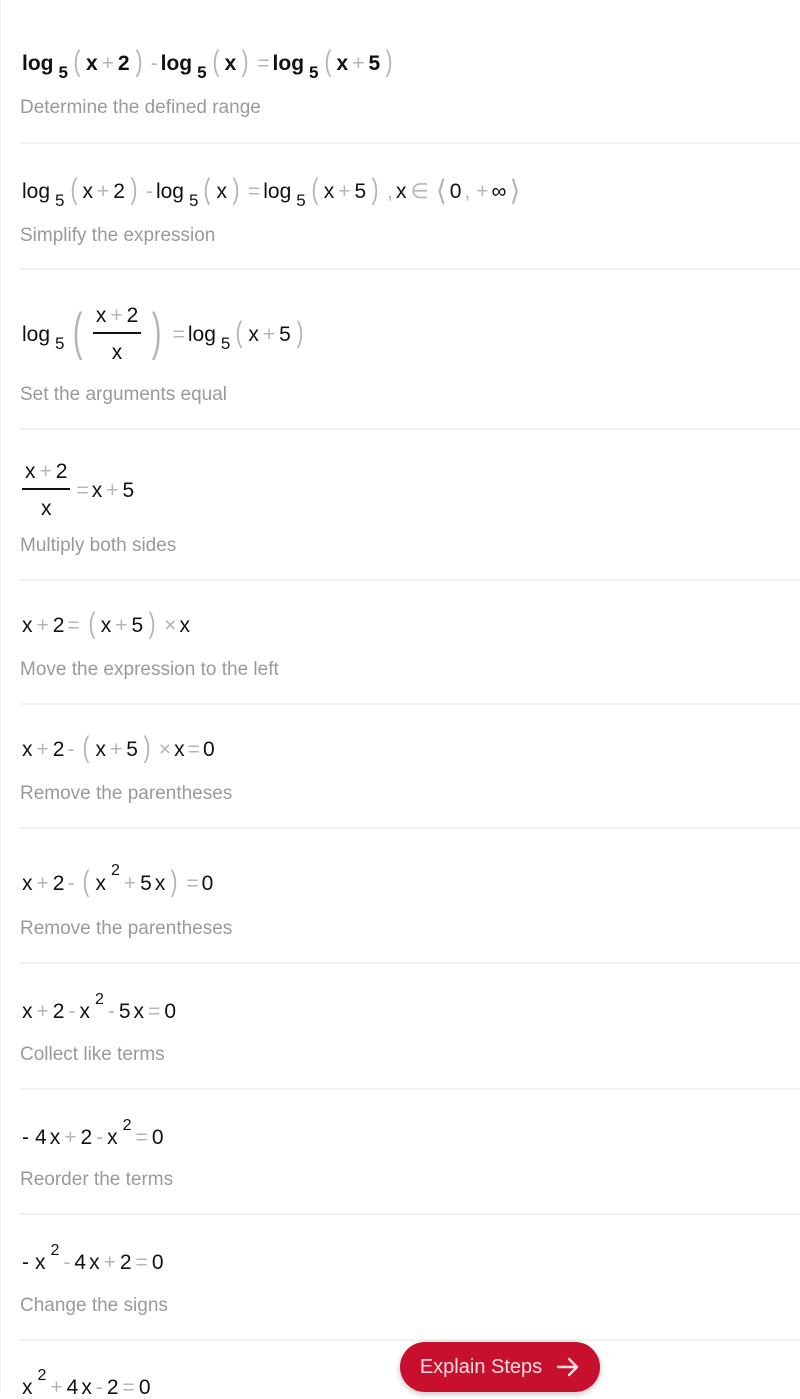  What do you see at coordinates (499, 191) in the screenshot?
I see `domain-upper: ∞` at bounding box center [499, 191].